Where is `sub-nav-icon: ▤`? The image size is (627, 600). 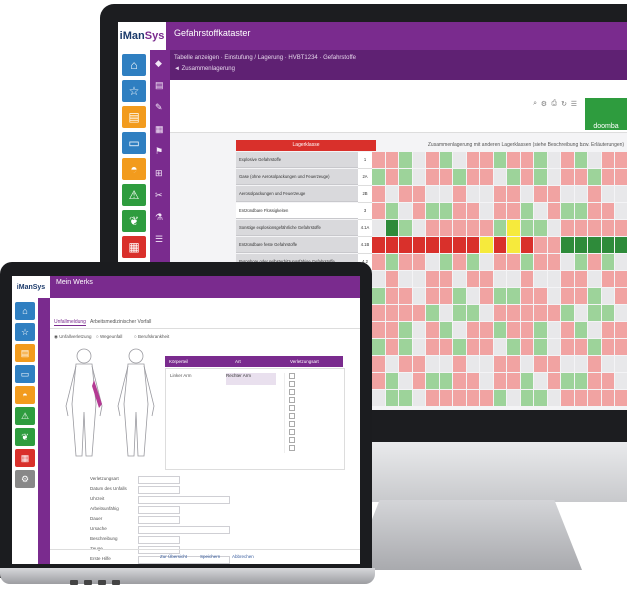 sub-nav-icon: ▤ is located at coordinates (160, 85).